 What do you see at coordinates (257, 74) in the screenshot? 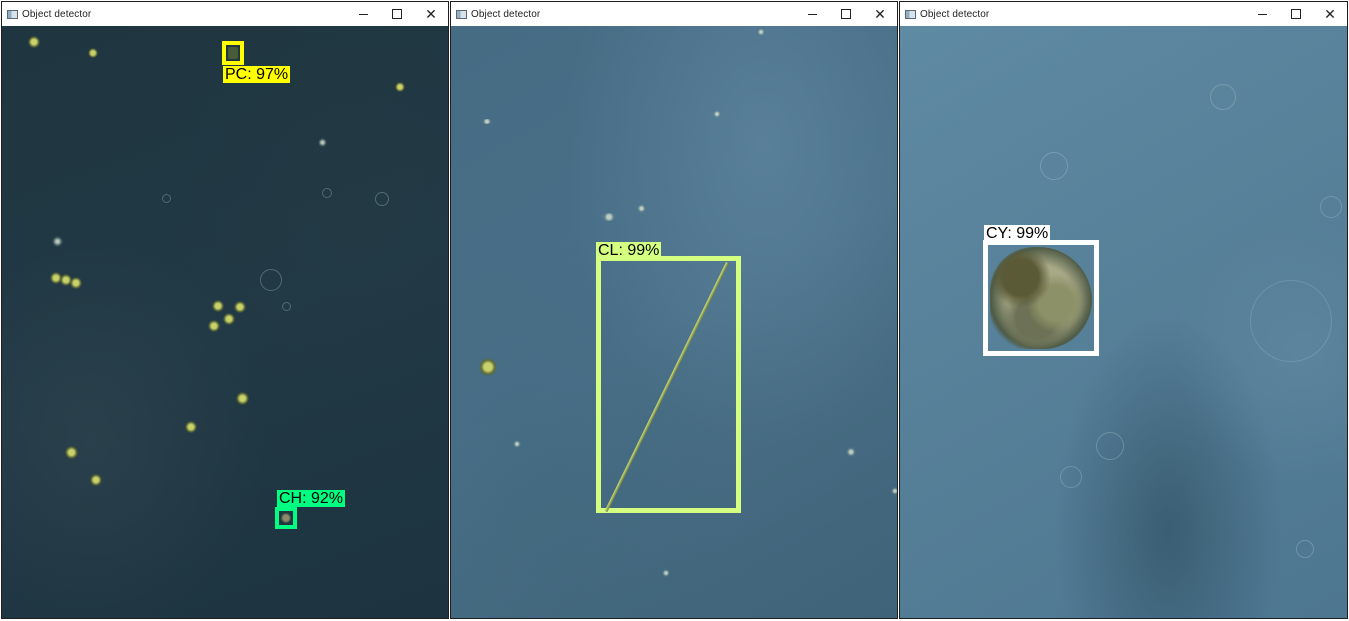
I see `detection-label-pc: PC: 97%` at bounding box center [257, 74].